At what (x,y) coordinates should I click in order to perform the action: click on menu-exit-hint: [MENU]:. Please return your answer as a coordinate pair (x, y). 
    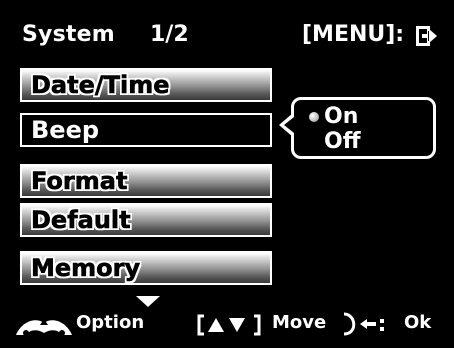
    Looking at the image, I should click on (353, 34).